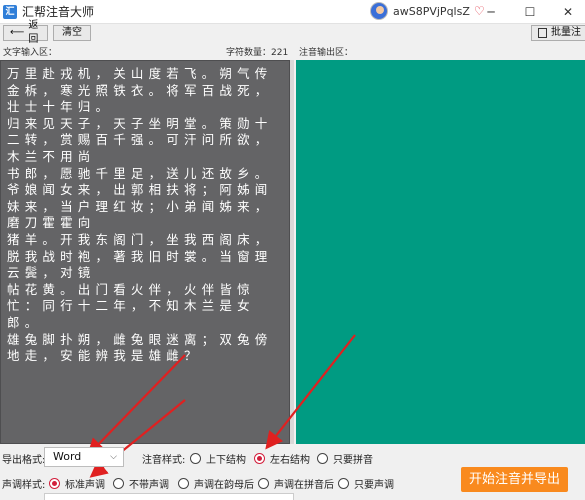  I want to click on avatar, so click(379, 11).